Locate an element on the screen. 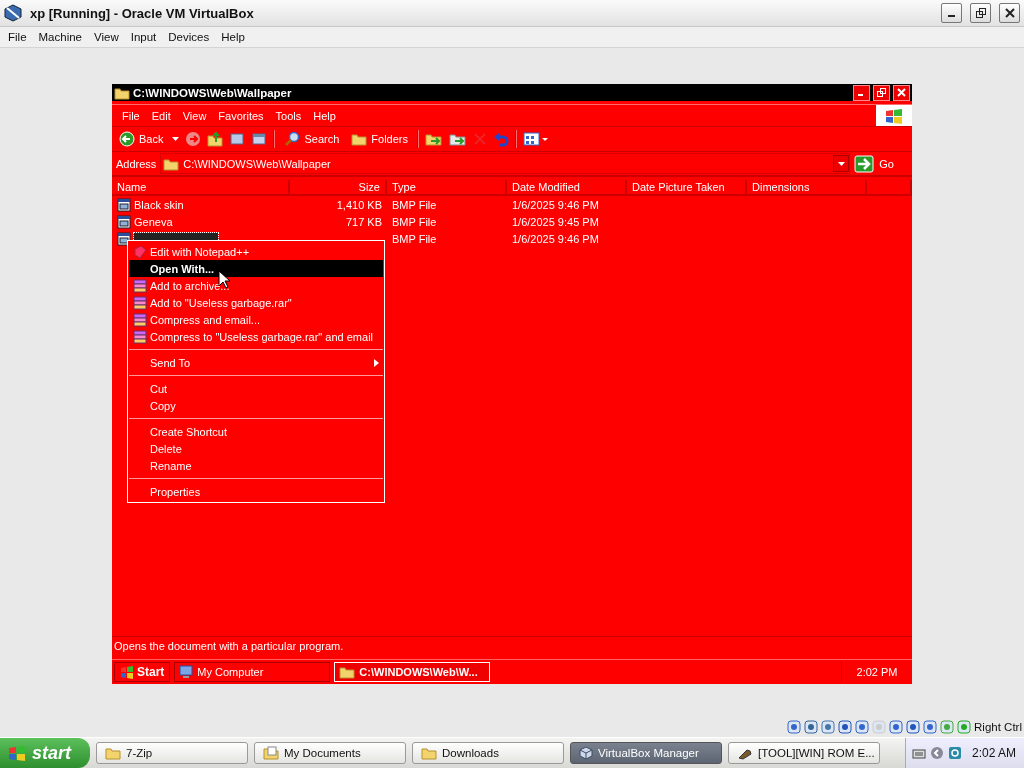 The image size is (1024, 768). column-header: Date Picture Taken is located at coordinates (687, 188).